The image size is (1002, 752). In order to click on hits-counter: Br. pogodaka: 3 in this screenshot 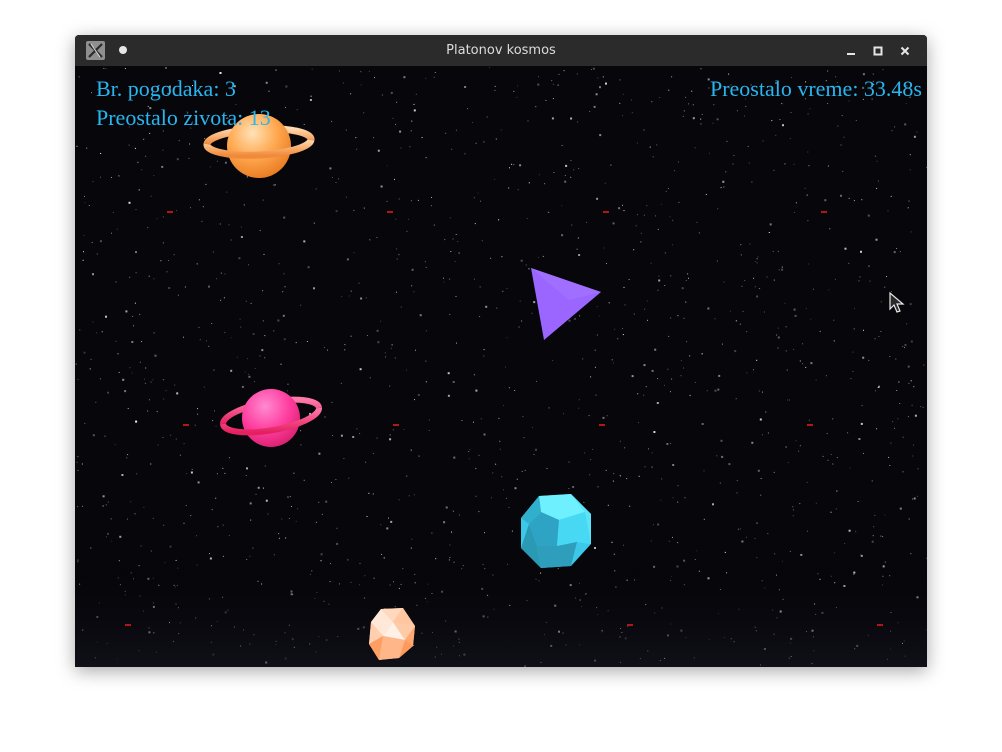, I will do `click(166, 88)`.